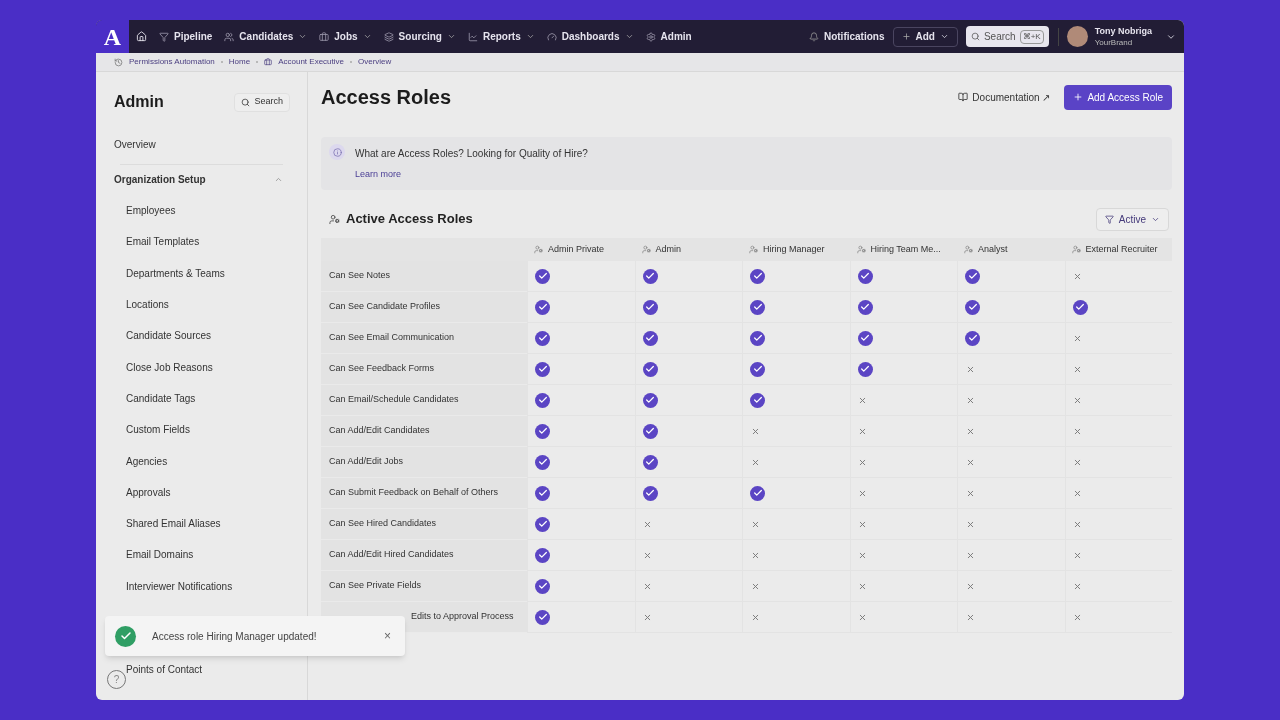  I want to click on sidebar-item: Email Domains, so click(201, 555).